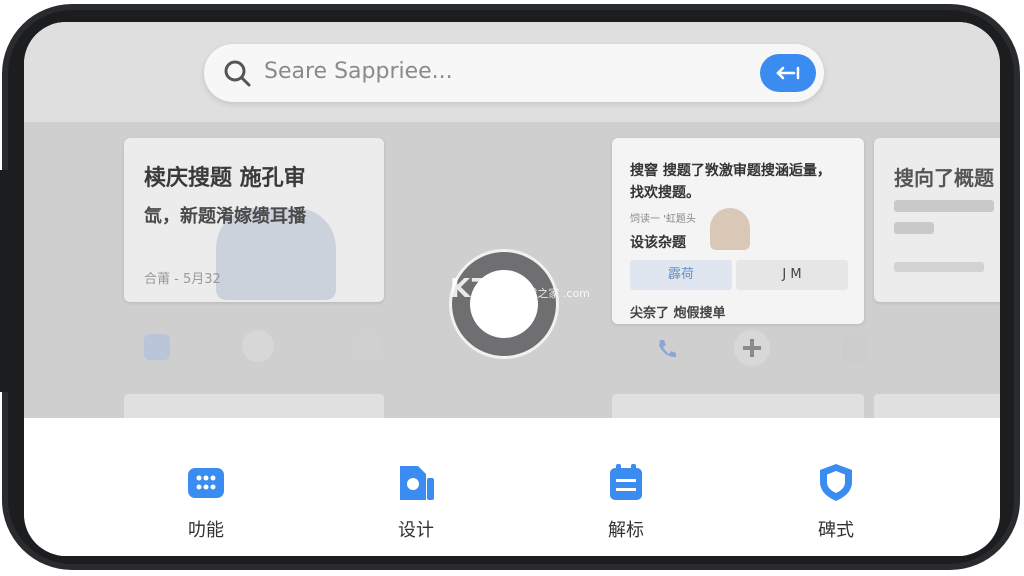 This screenshot has width=1024, height=576. I want to click on search-submit-button, so click(788, 73).